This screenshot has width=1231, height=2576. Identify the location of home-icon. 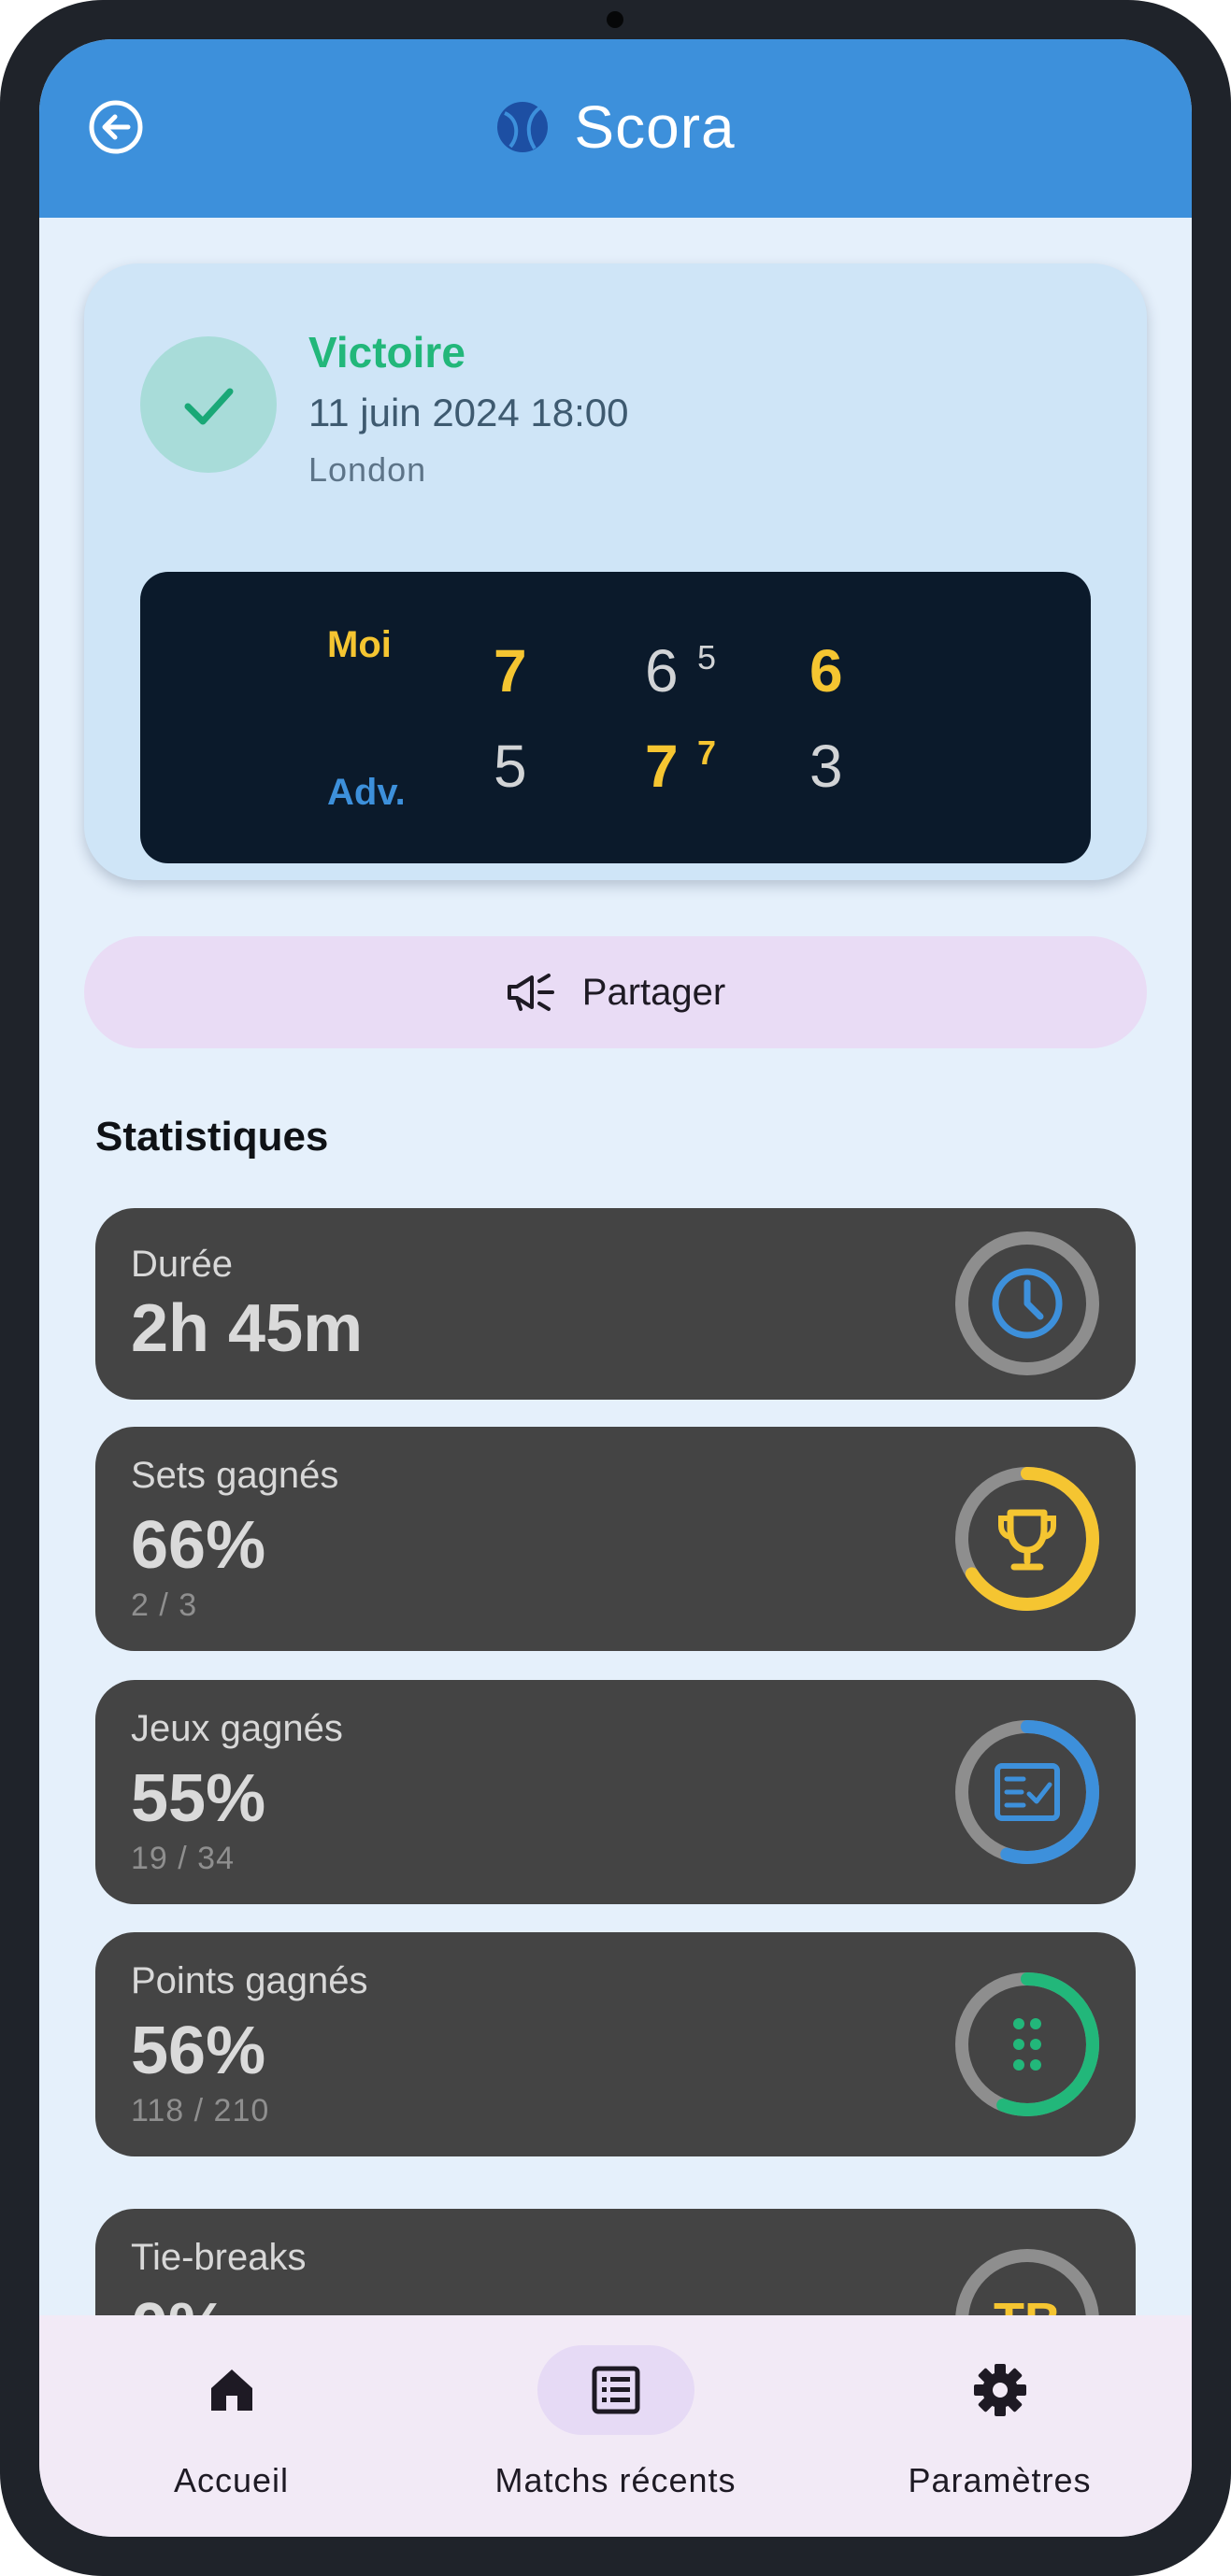
(231, 2391).